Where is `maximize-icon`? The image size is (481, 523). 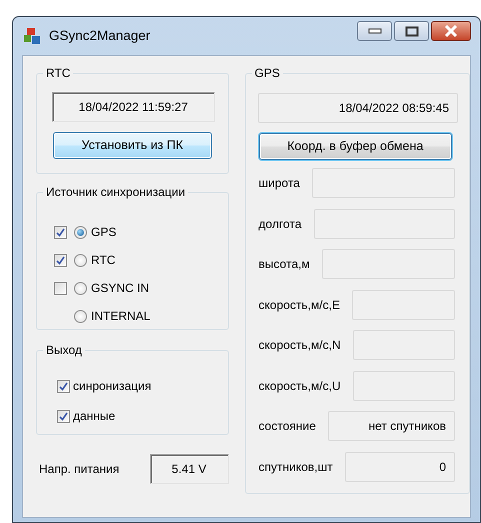 maximize-icon is located at coordinates (411, 31).